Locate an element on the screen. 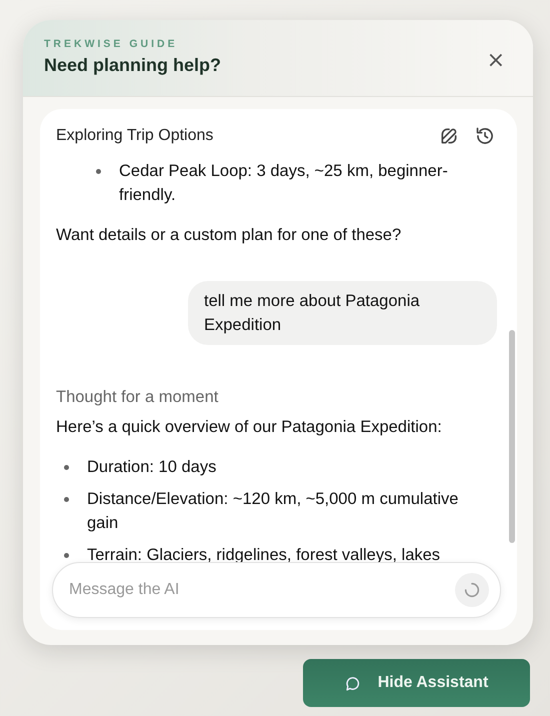 This screenshot has height=716, width=550. panel-title: Need planning help? is located at coordinates (133, 65).